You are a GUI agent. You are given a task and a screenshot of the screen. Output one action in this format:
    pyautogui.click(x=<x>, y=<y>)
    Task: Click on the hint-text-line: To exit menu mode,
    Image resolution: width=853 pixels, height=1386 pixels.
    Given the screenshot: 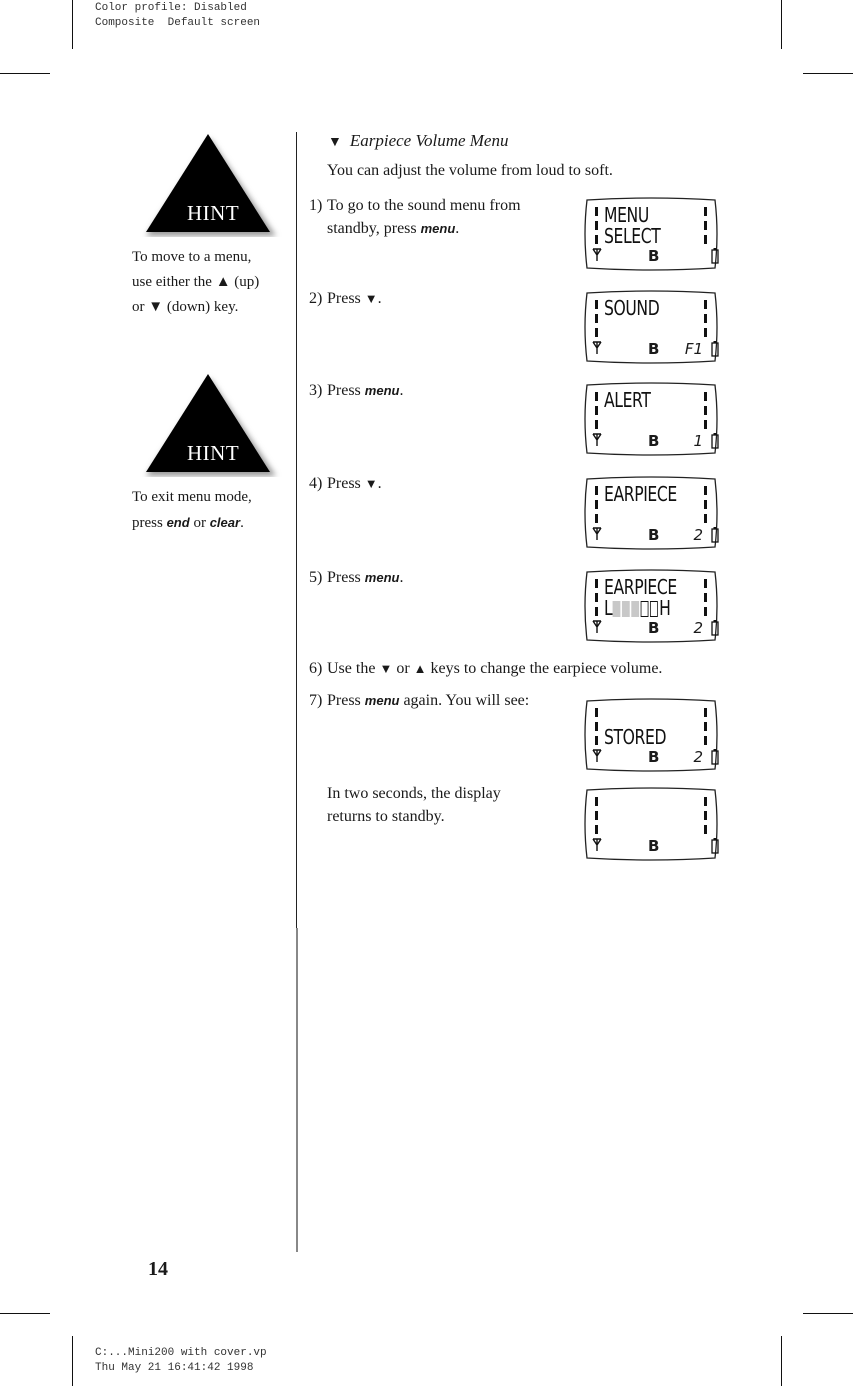 What is the action you would take?
    pyautogui.click(x=192, y=497)
    